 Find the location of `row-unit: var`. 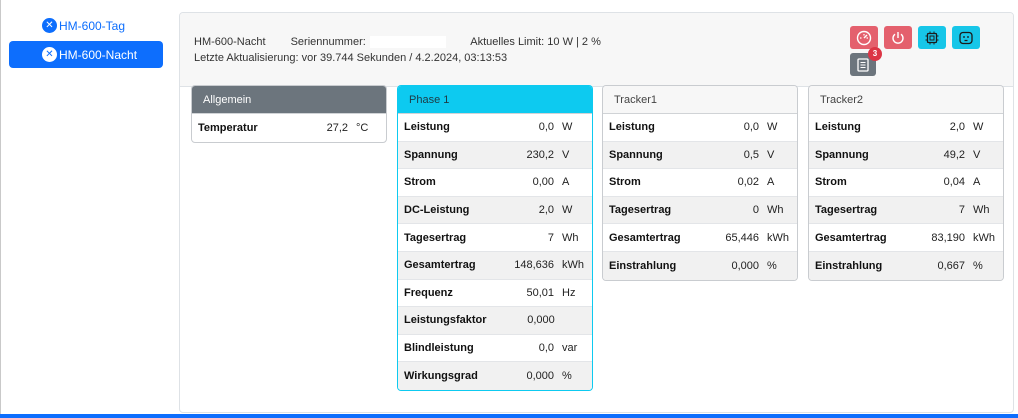

row-unit: var is located at coordinates (570, 348).